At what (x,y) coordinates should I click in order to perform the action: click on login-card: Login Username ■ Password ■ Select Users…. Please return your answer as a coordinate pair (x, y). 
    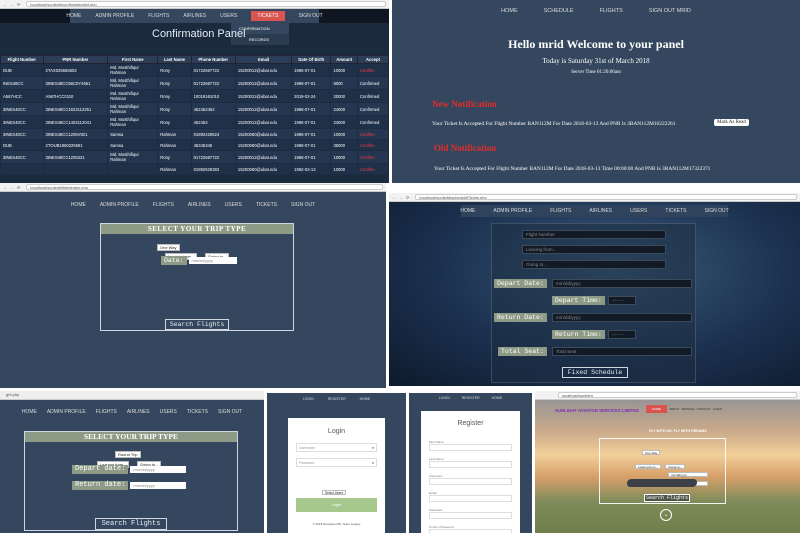
    Looking at the image, I should click on (336, 475).